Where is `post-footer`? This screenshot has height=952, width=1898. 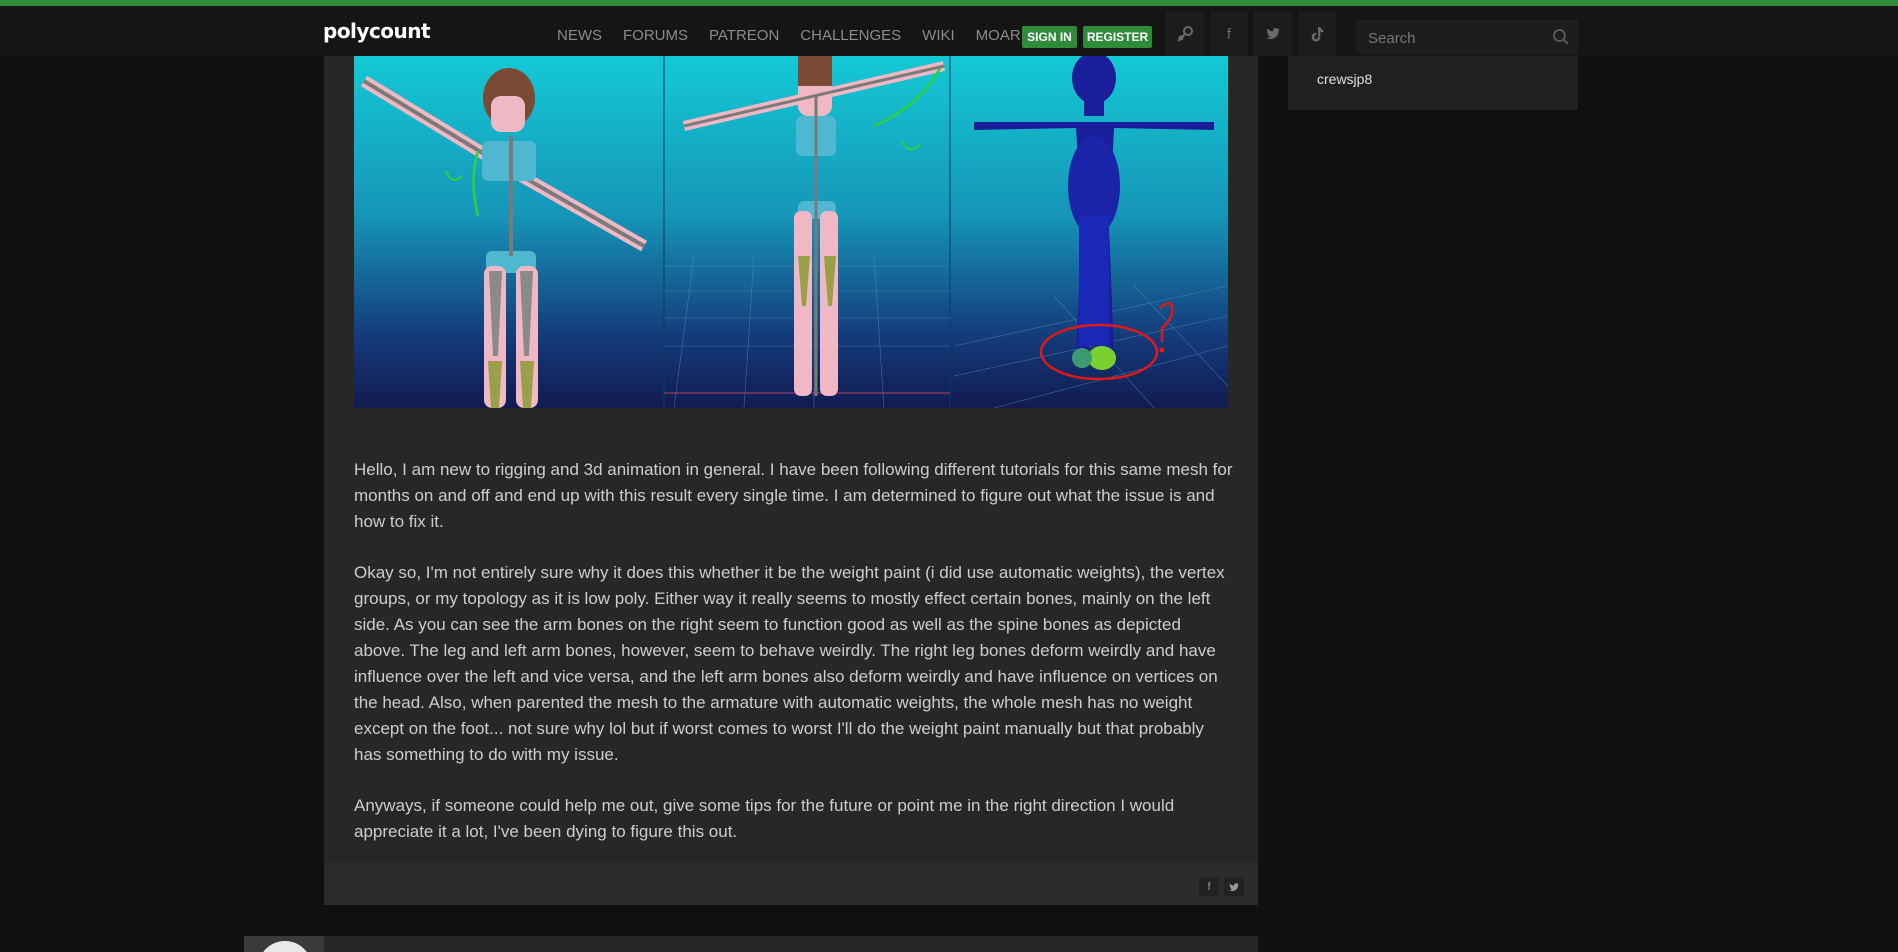
post-footer is located at coordinates (791, 883).